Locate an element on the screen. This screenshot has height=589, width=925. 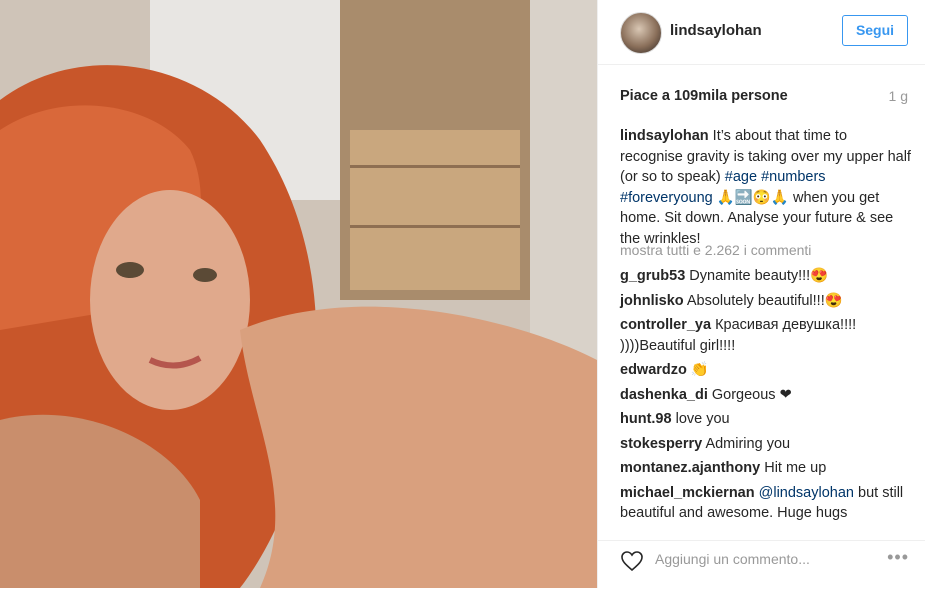
hashtag-foreveryoung: #foreveryoung is located at coordinates (666, 198).